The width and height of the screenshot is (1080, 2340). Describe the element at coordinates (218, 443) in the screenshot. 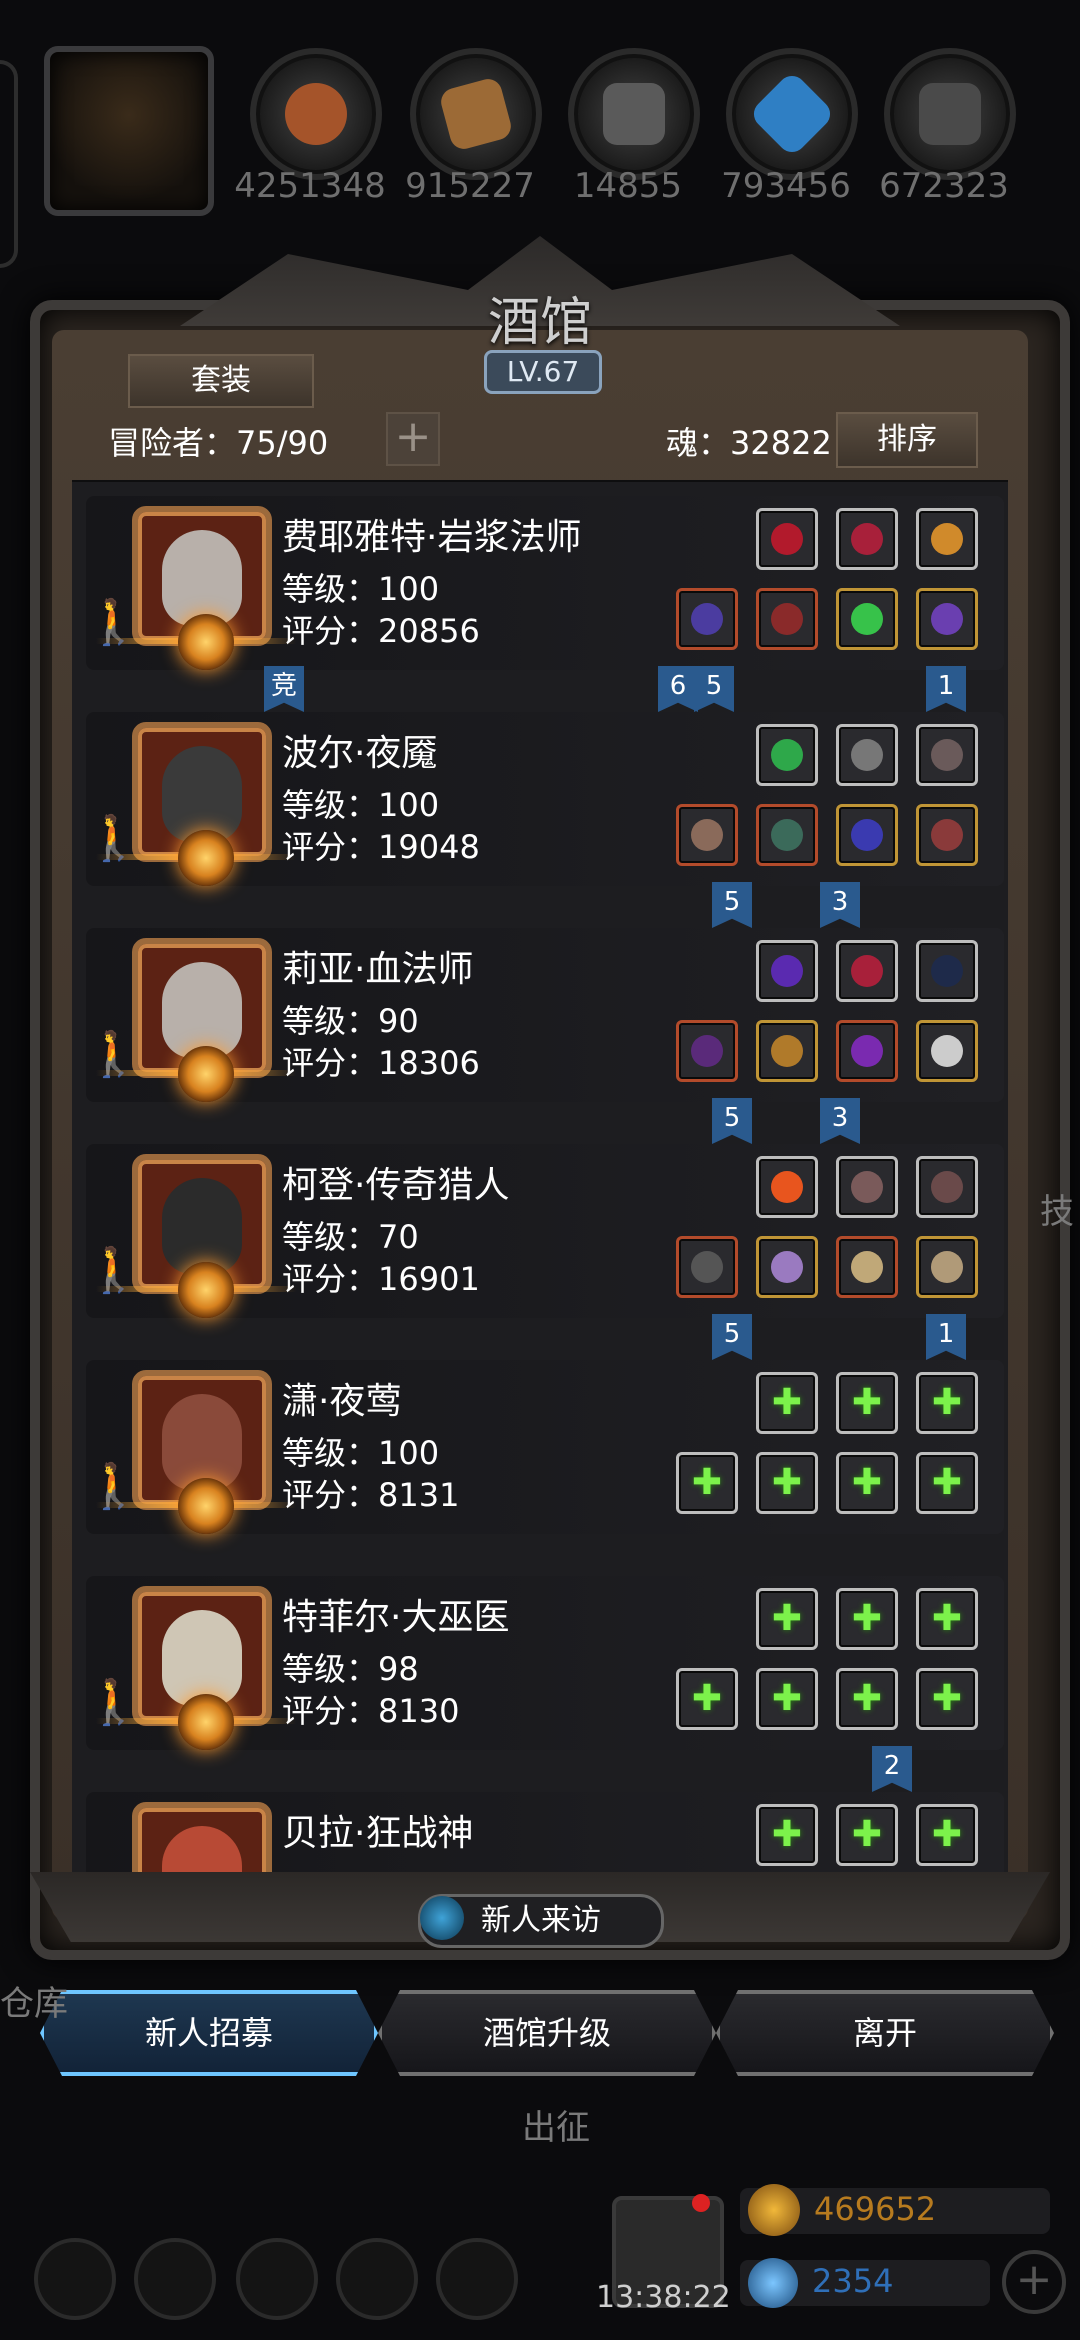

I see `adventurer-count: 冒险者：75/90` at that location.